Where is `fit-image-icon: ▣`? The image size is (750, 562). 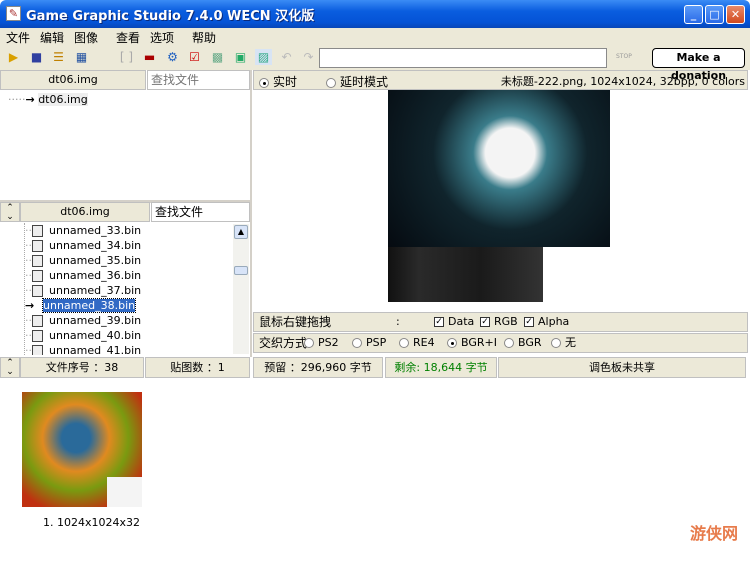
fit-image-icon: ▣ is located at coordinates (240, 57).